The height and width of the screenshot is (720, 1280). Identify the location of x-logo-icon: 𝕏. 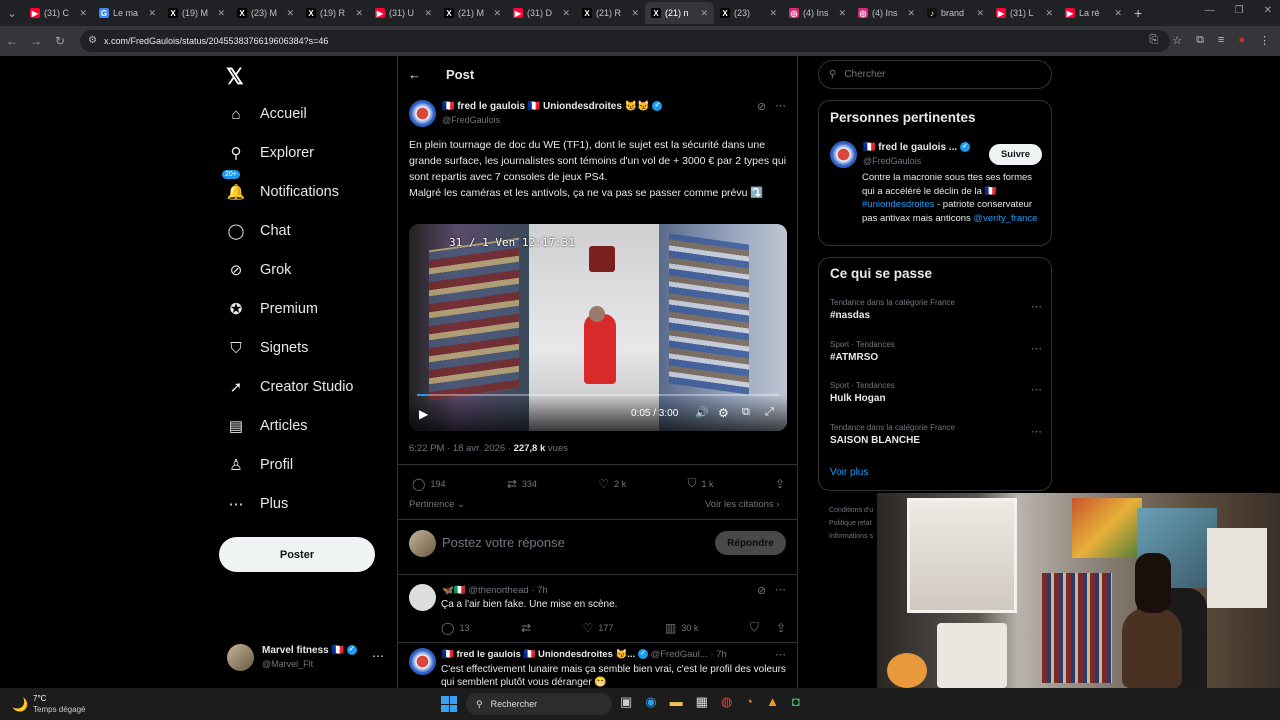
(235, 77).